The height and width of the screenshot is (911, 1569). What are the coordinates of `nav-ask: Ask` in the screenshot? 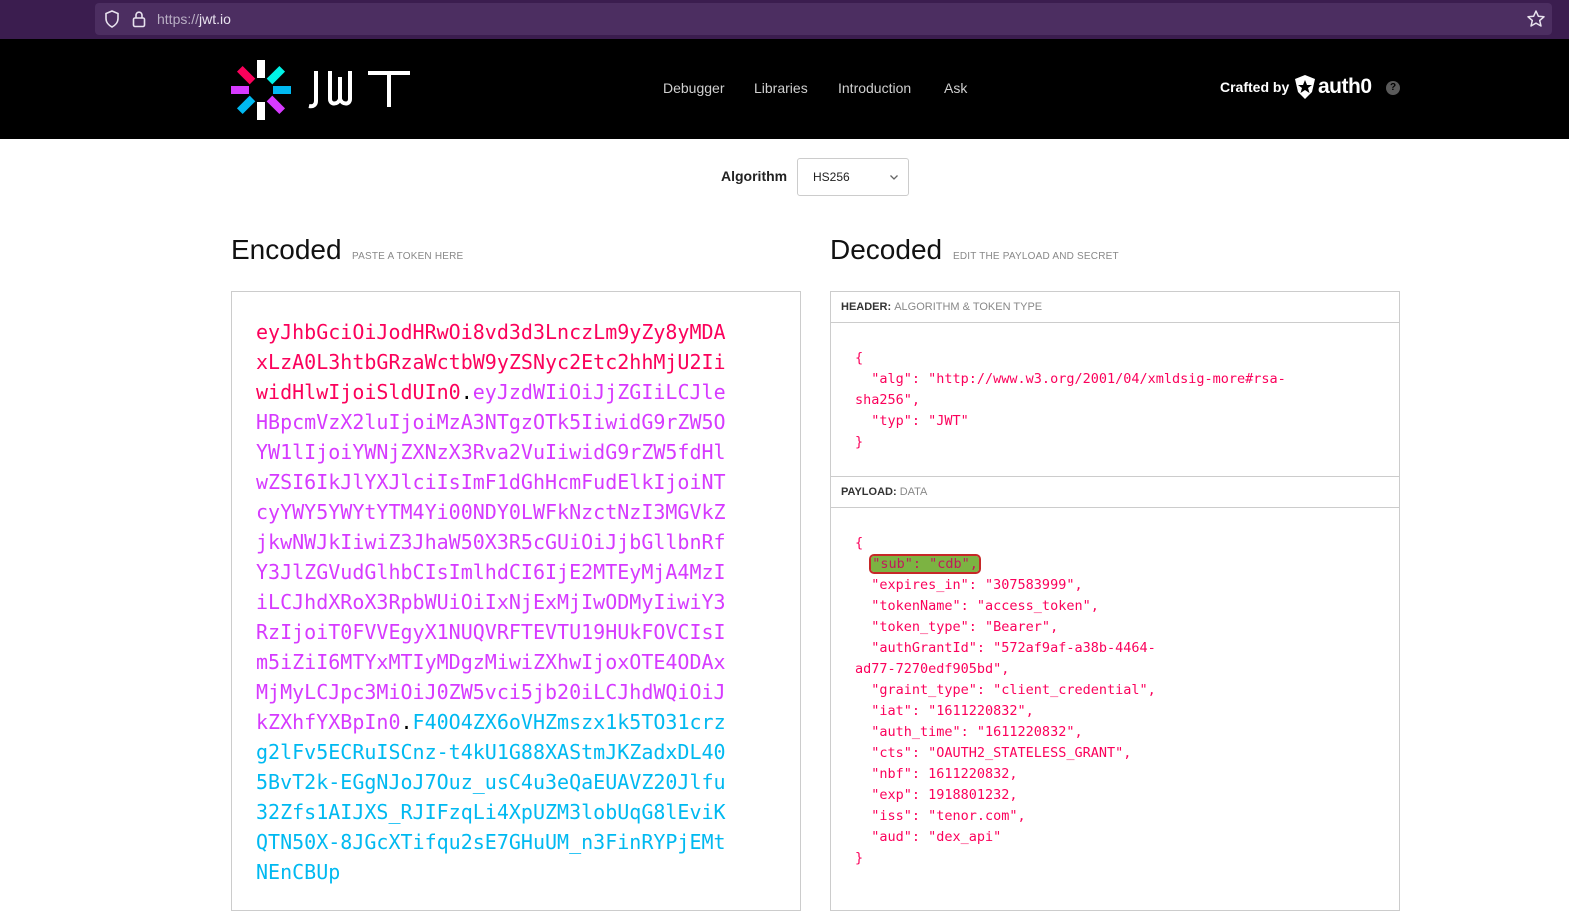 It's located at (955, 88).